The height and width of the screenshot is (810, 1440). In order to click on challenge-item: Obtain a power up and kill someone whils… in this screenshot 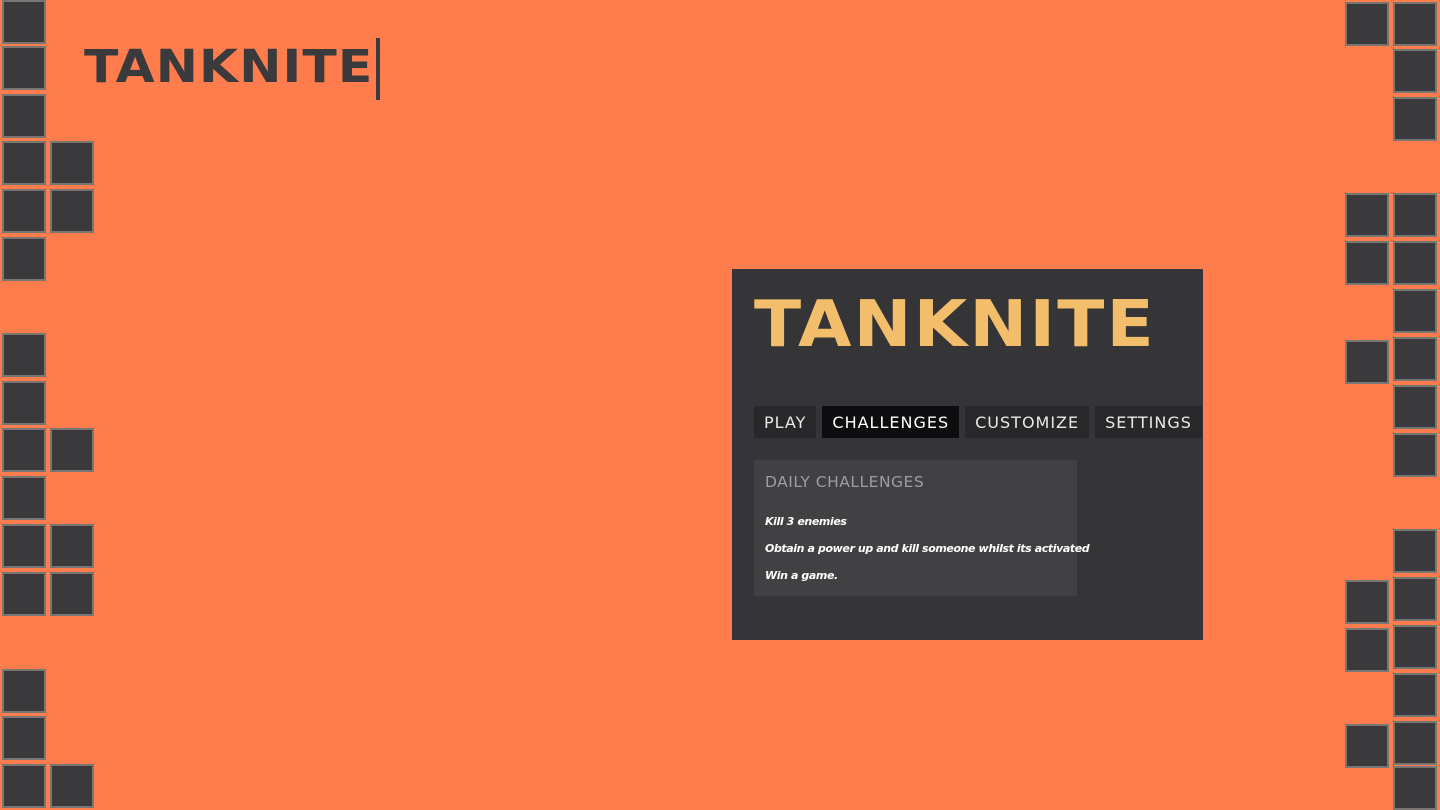, I will do `click(927, 548)`.